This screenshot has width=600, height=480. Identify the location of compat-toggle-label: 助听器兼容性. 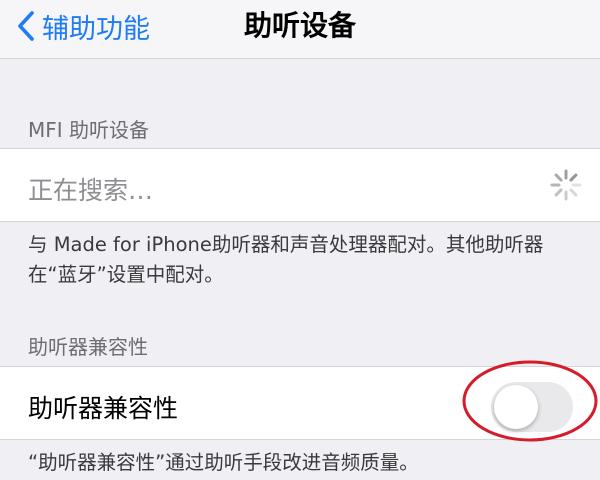
(103, 408).